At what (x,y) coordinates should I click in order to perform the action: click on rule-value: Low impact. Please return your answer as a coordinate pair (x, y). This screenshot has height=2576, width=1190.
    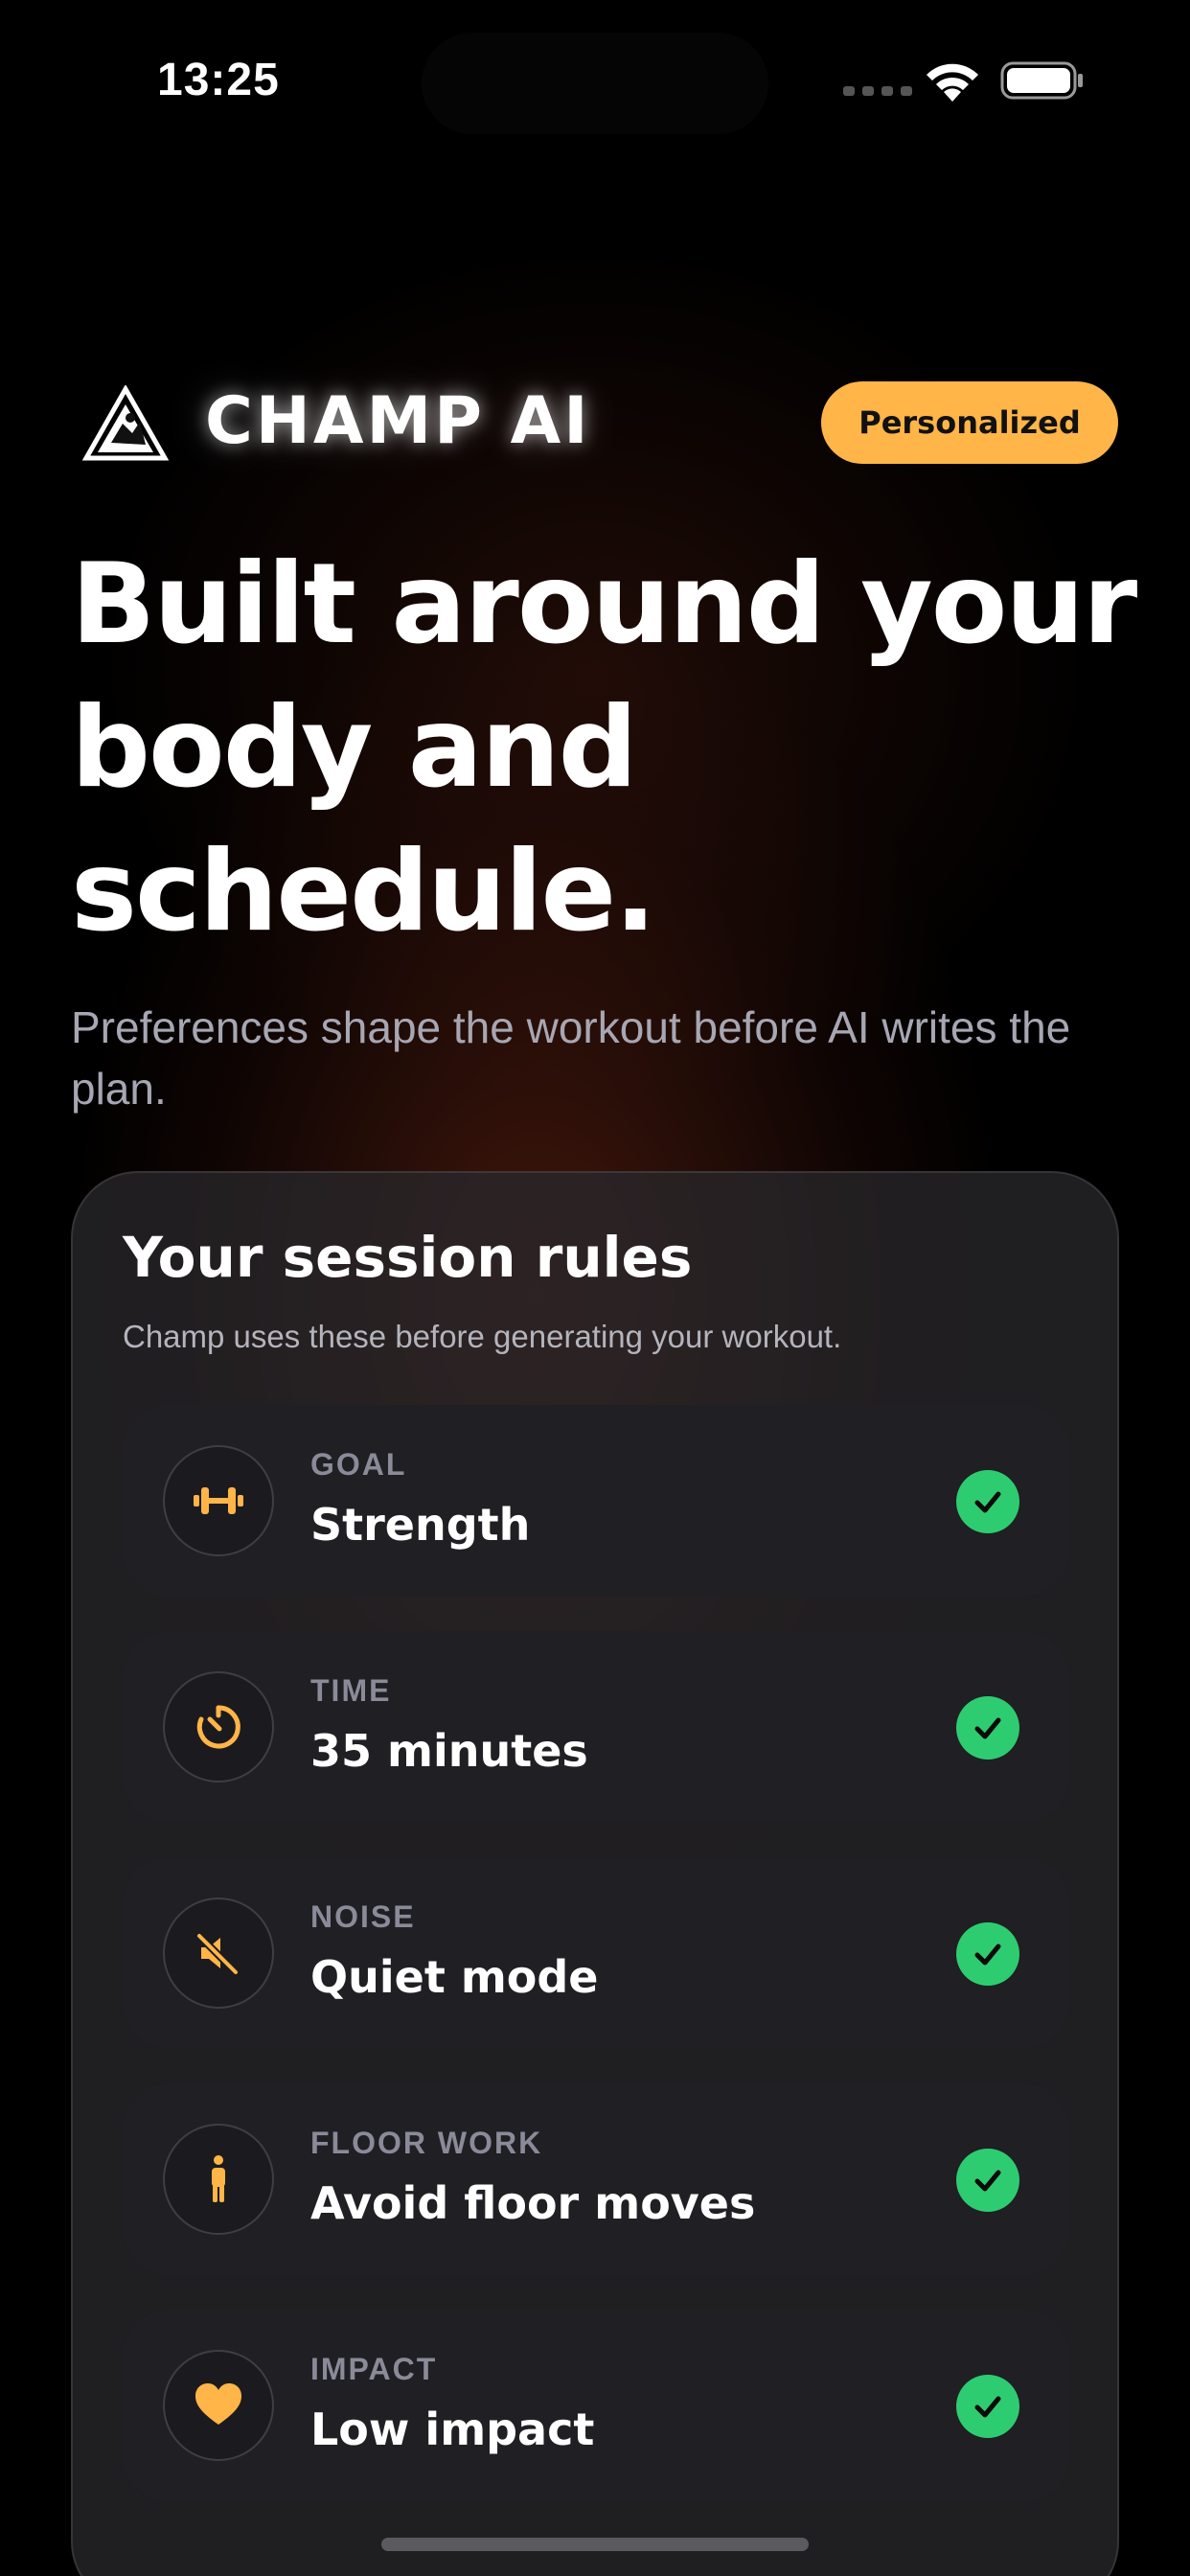
    Looking at the image, I should click on (452, 2429).